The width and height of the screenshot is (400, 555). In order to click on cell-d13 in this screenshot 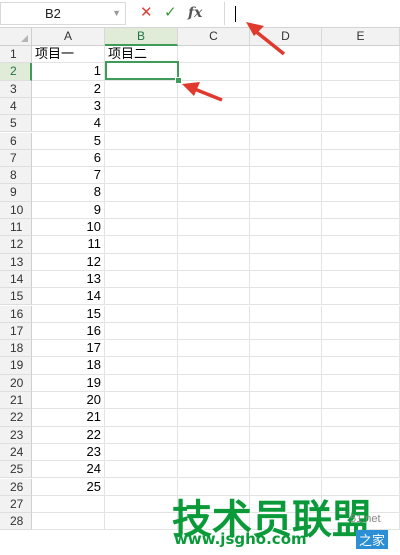, I will do `click(286, 262)`.